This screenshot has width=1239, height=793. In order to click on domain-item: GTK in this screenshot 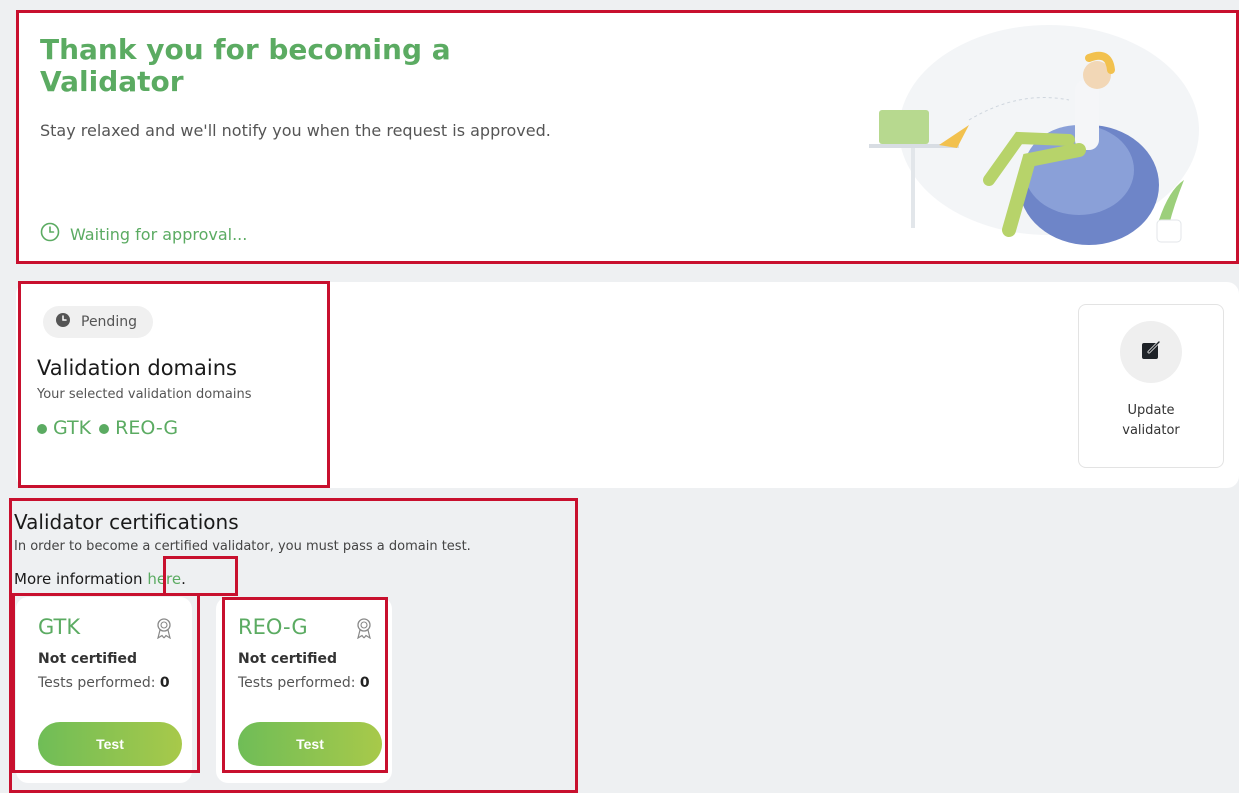, I will do `click(64, 428)`.